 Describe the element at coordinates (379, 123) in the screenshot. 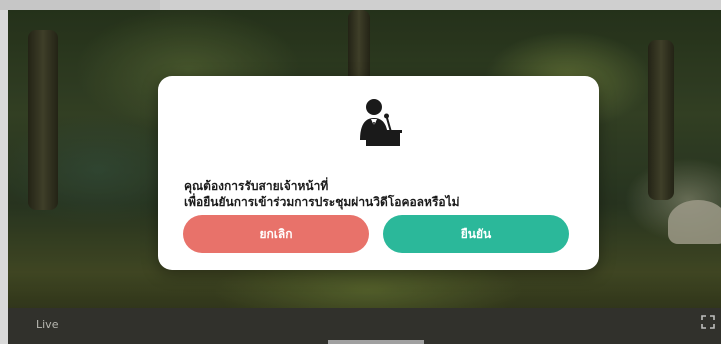

I see `speaker-at-podium-icon` at that location.